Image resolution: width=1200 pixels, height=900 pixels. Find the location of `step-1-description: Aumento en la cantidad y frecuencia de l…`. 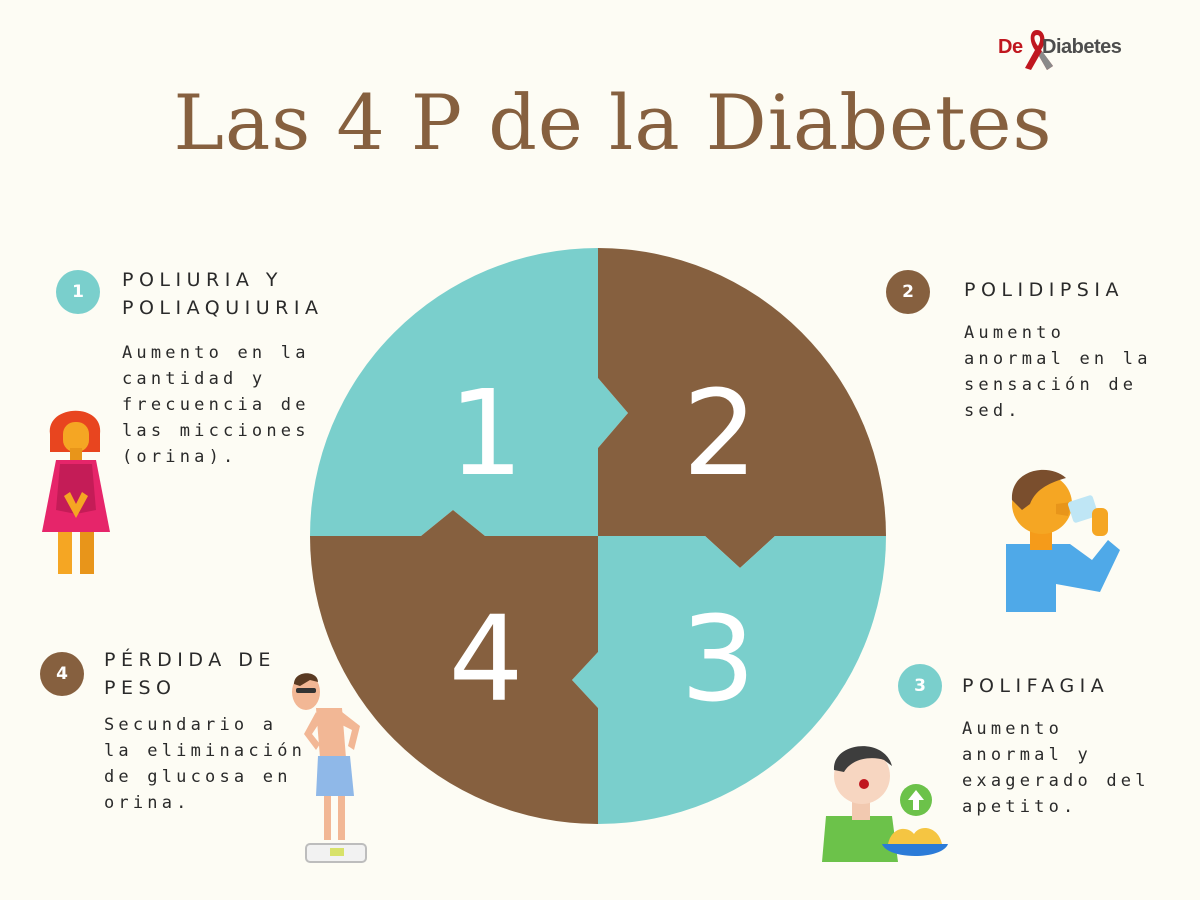

step-1-description: Aumento en la cantidad y frecuencia de l… is located at coordinates (216, 405).